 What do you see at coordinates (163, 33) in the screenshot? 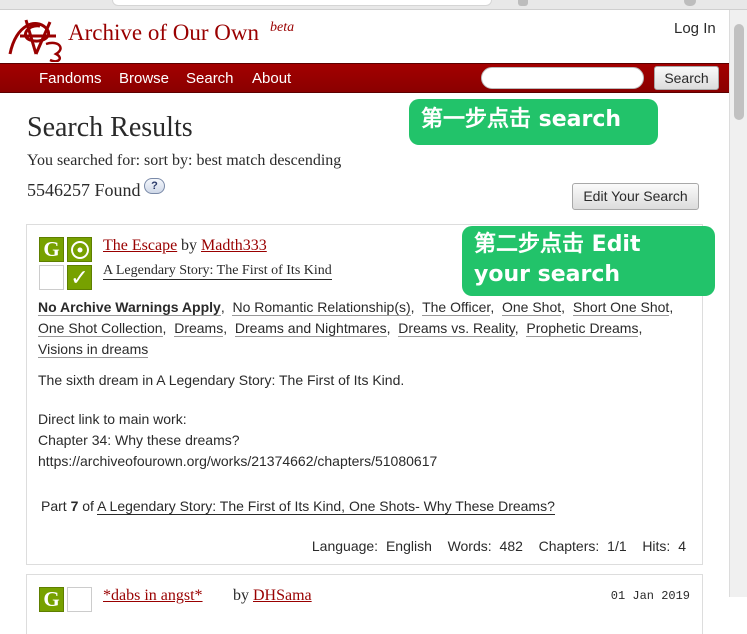
I see `site-title: Archive of Our Own` at bounding box center [163, 33].